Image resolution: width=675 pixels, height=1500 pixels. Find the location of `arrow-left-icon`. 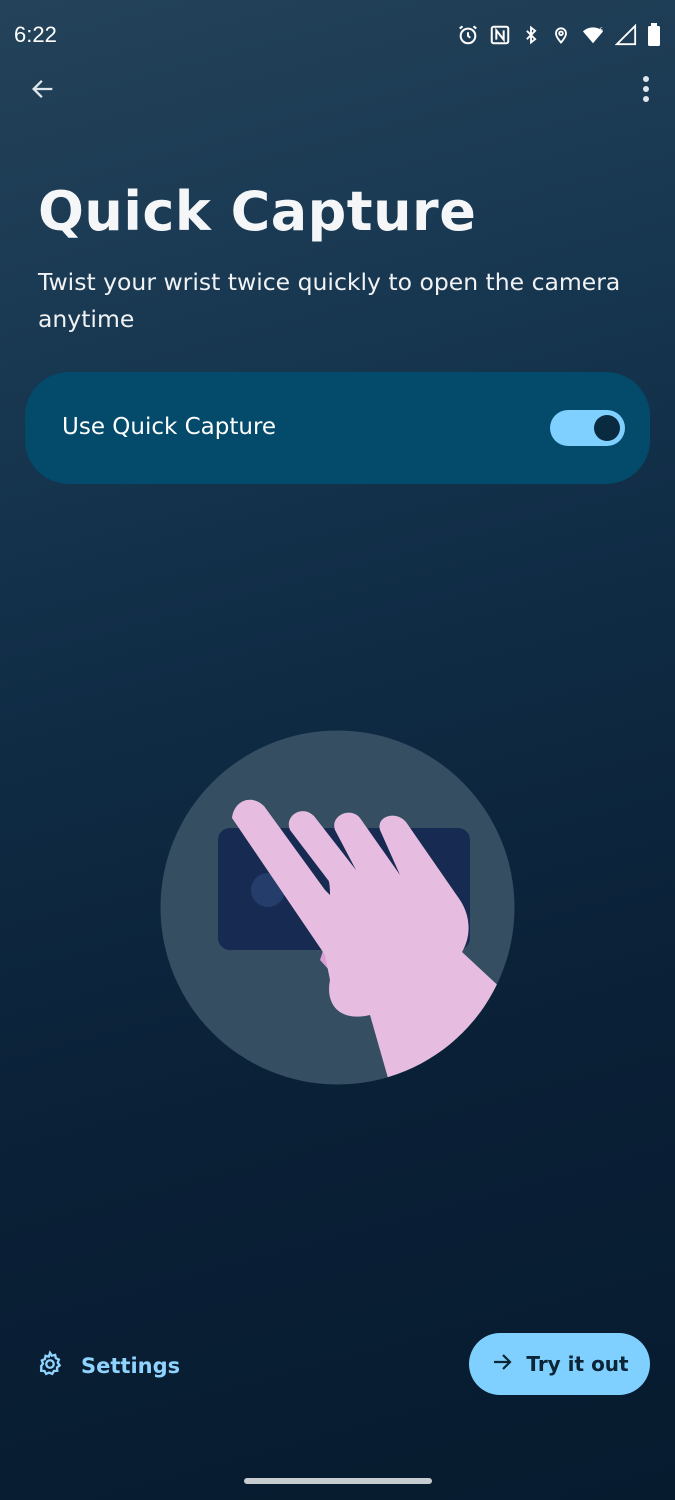

arrow-left-icon is located at coordinates (43, 91).